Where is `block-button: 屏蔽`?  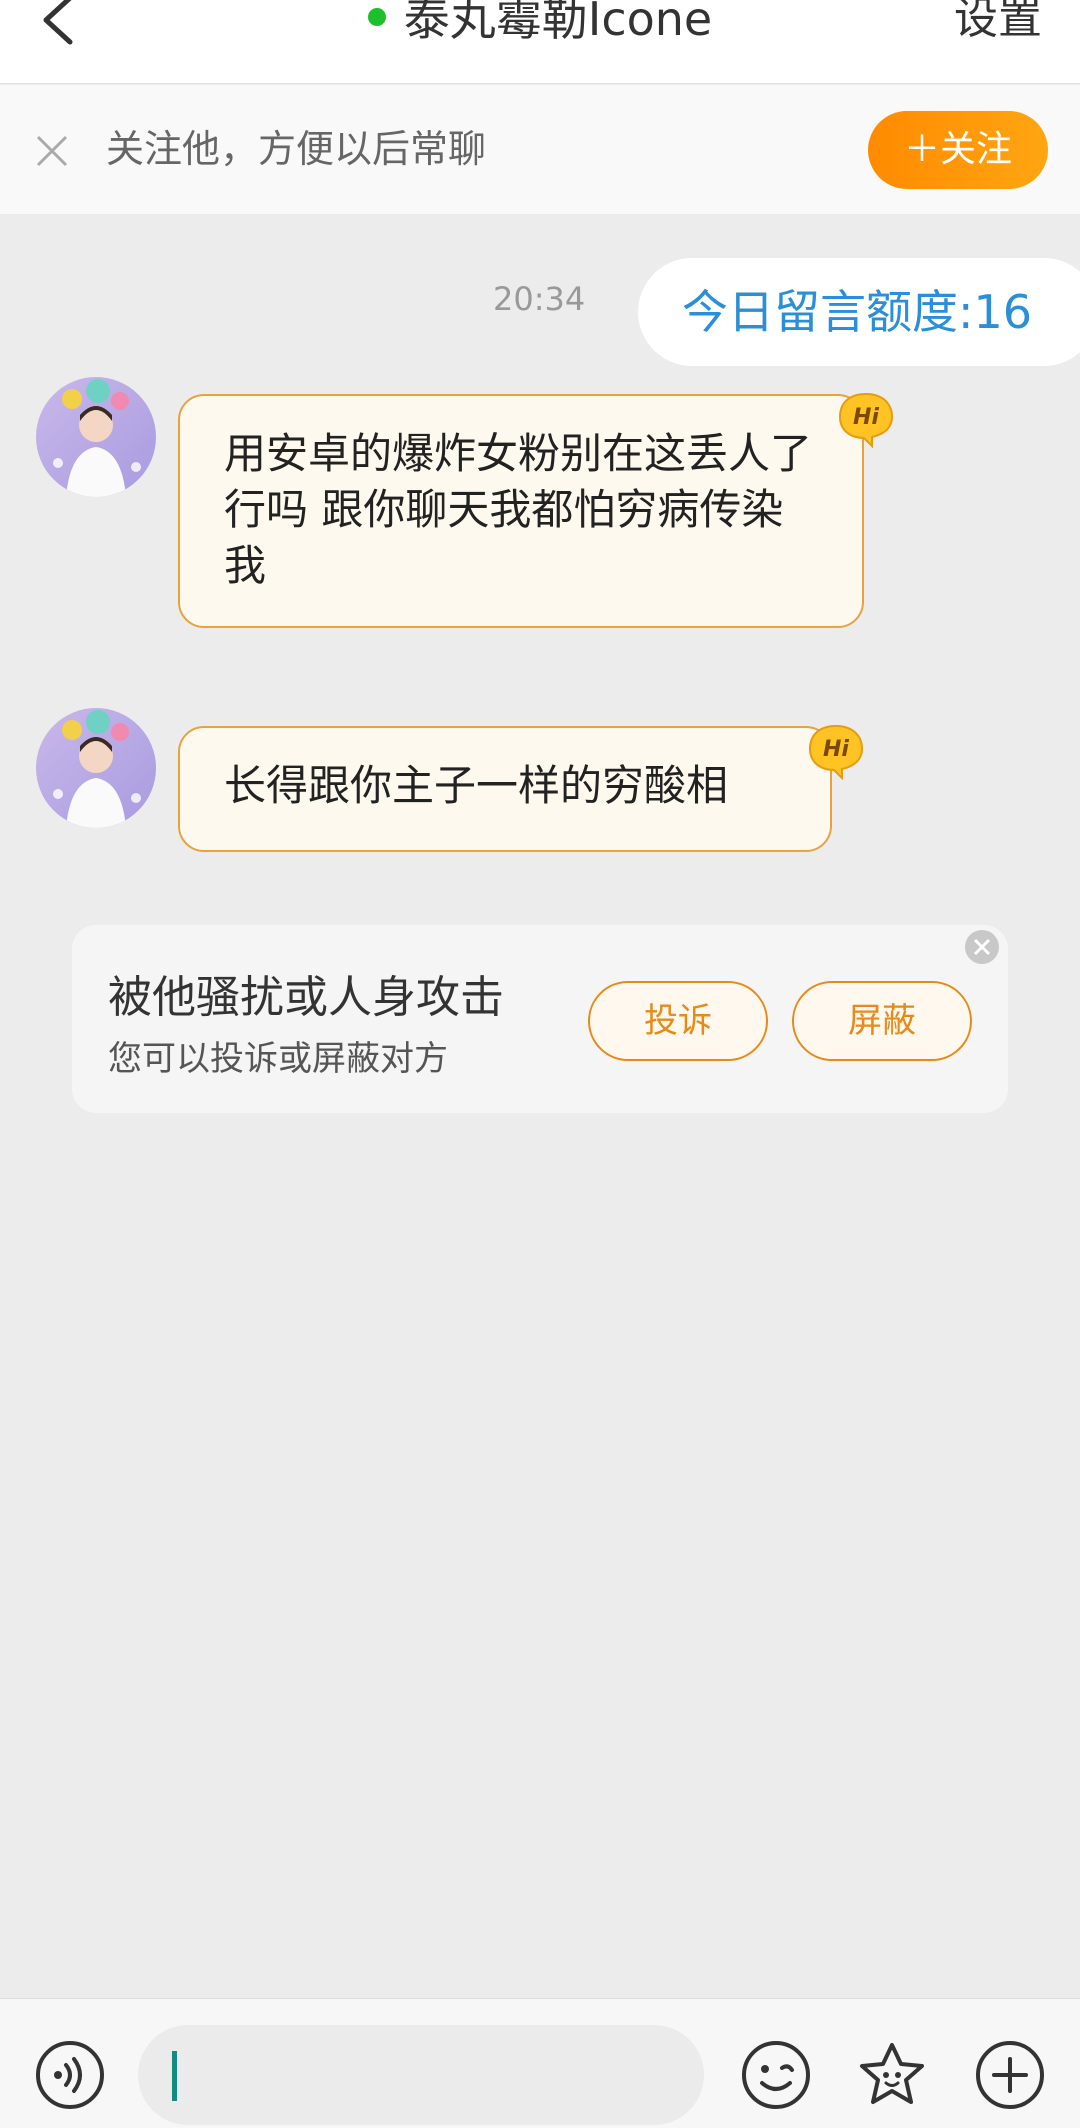 block-button: 屏蔽 is located at coordinates (882, 1021).